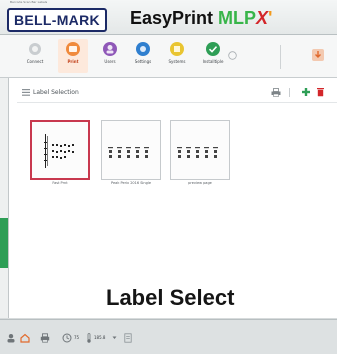 This screenshot has height=354, width=337. What do you see at coordinates (73, 61) in the screenshot?
I see `toolbar-print-label: Print` at bounding box center [73, 61].